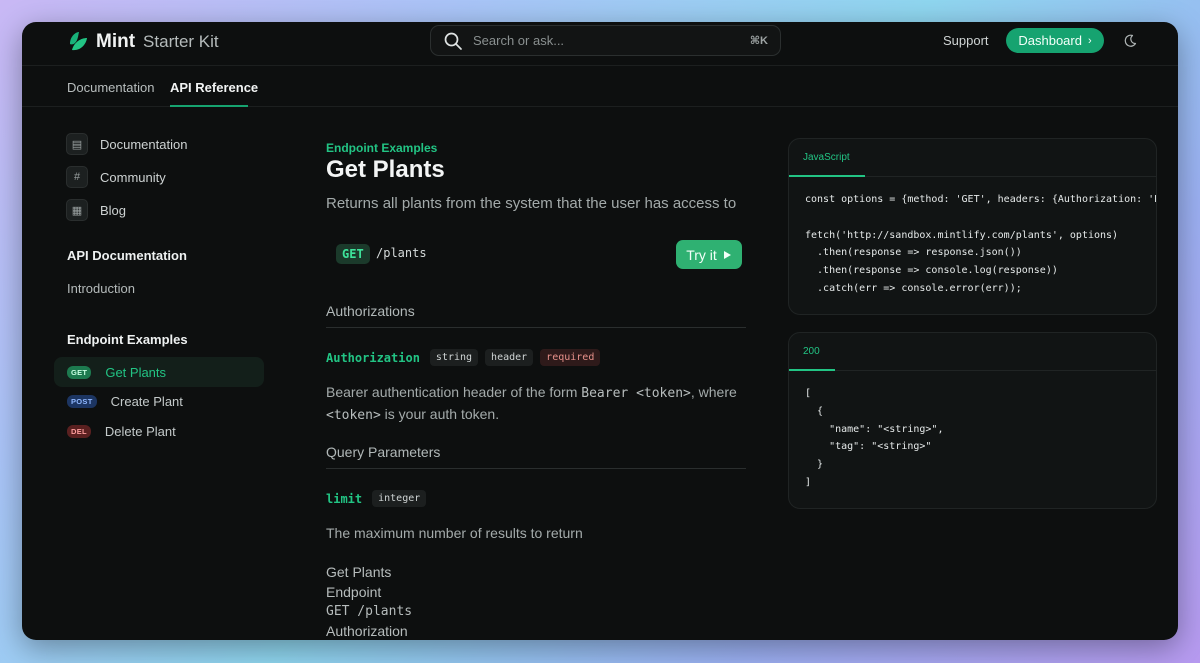 The height and width of the screenshot is (663, 1200). What do you see at coordinates (636, 393) in the screenshot?
I see `desc-code: Bearer <token>` at bounding box center [636, 393].